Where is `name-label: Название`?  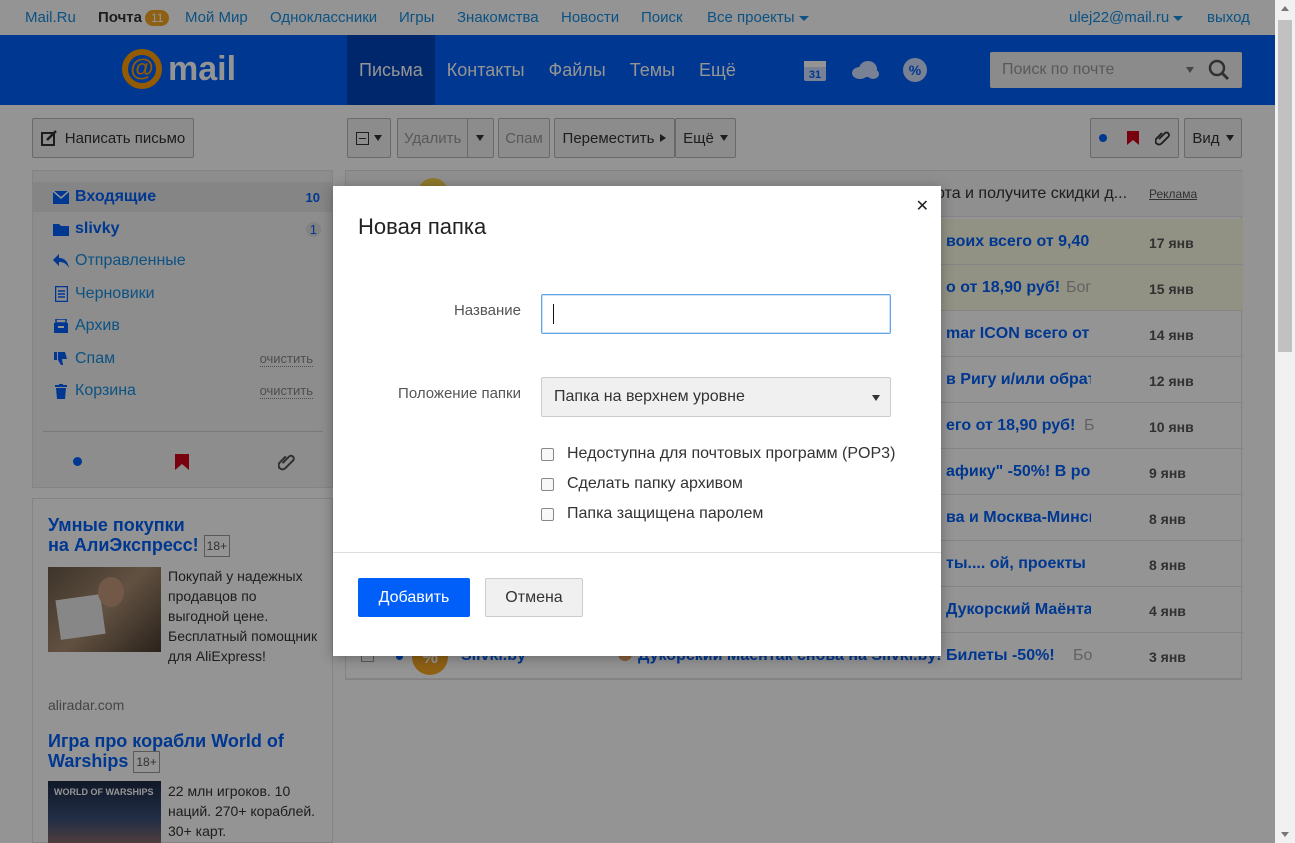 name-label: Название is located at coordinates (487, 310).